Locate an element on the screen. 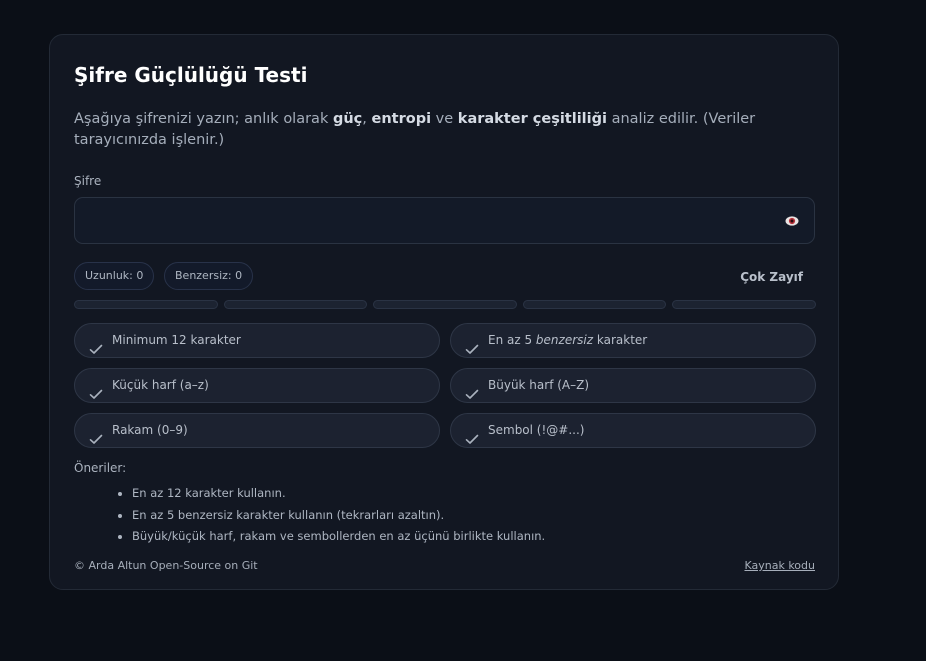  password-input is located at coordinates (425, 220).